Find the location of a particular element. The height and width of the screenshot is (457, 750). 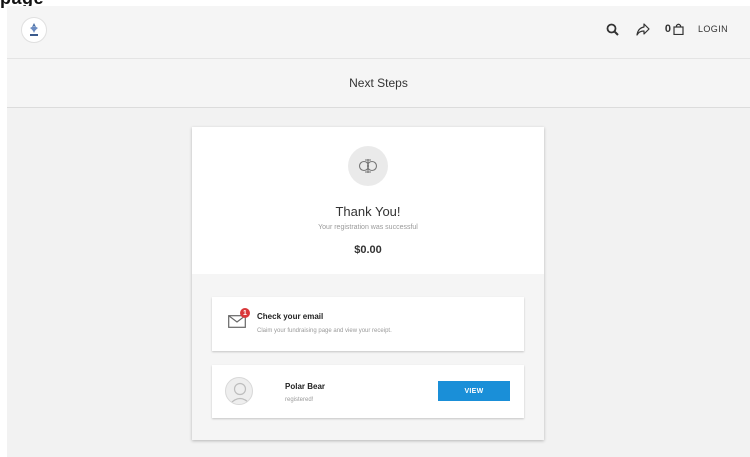

avatar is located at coordinates (239, 391).